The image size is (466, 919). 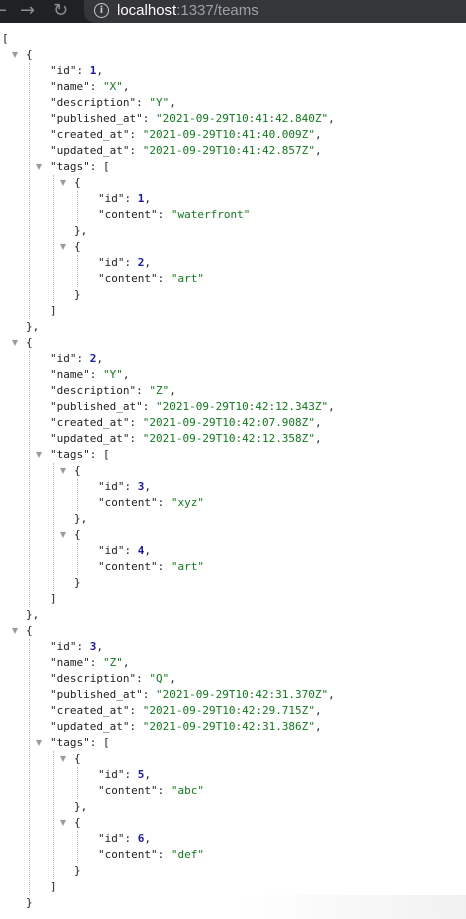 What do you see at coordinates (242, 694) in the screenshot?
I see `string-value: 2021-09-29T10:42:31.370Z` at bounding box center [242, 694].